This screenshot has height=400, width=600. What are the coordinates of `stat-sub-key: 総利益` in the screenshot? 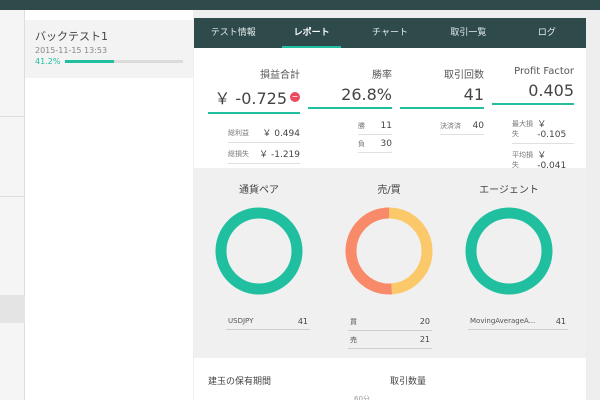 It's located at (238, 132).